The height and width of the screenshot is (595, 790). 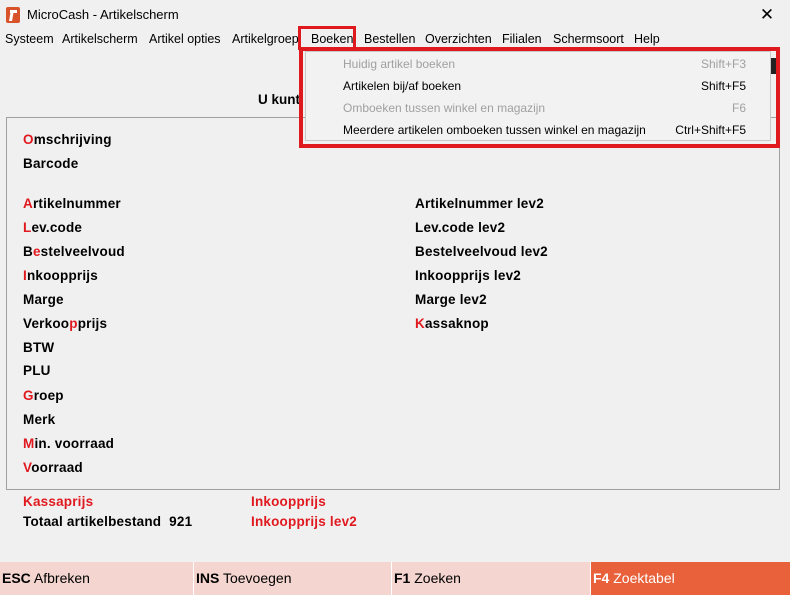 What do you see at coordinates (767, 15) in the screenshot?
I see `close-button: ✕` at bounding box center [767, 15].